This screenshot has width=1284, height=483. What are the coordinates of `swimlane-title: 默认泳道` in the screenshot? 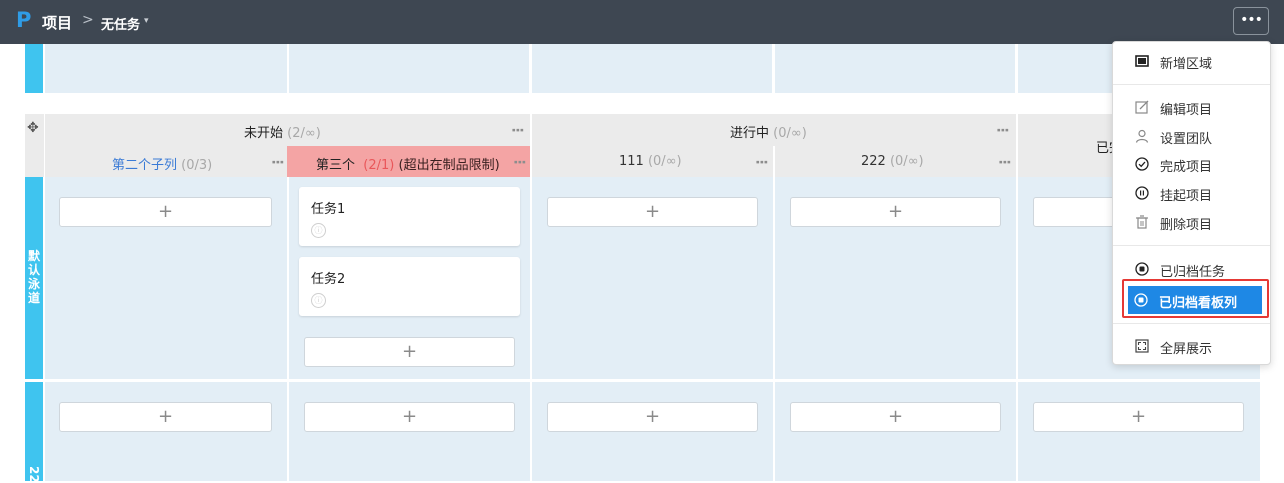 It's located at (33, 277).